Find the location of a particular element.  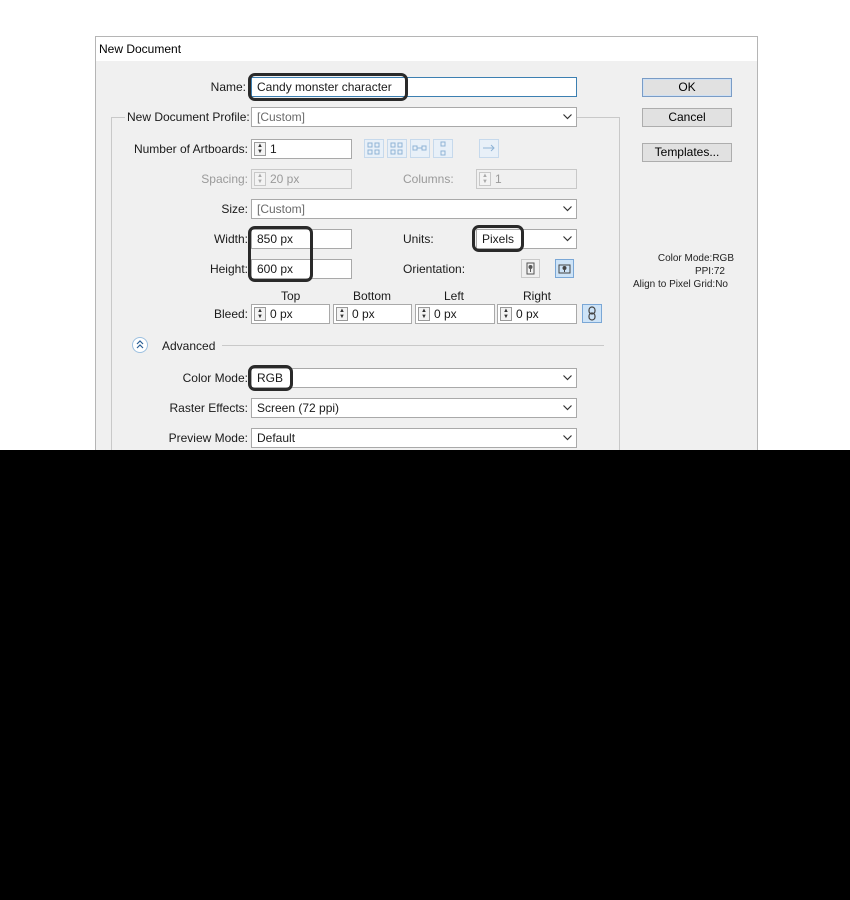

spacing-value: 20 px is located at coordinates (285, 179).